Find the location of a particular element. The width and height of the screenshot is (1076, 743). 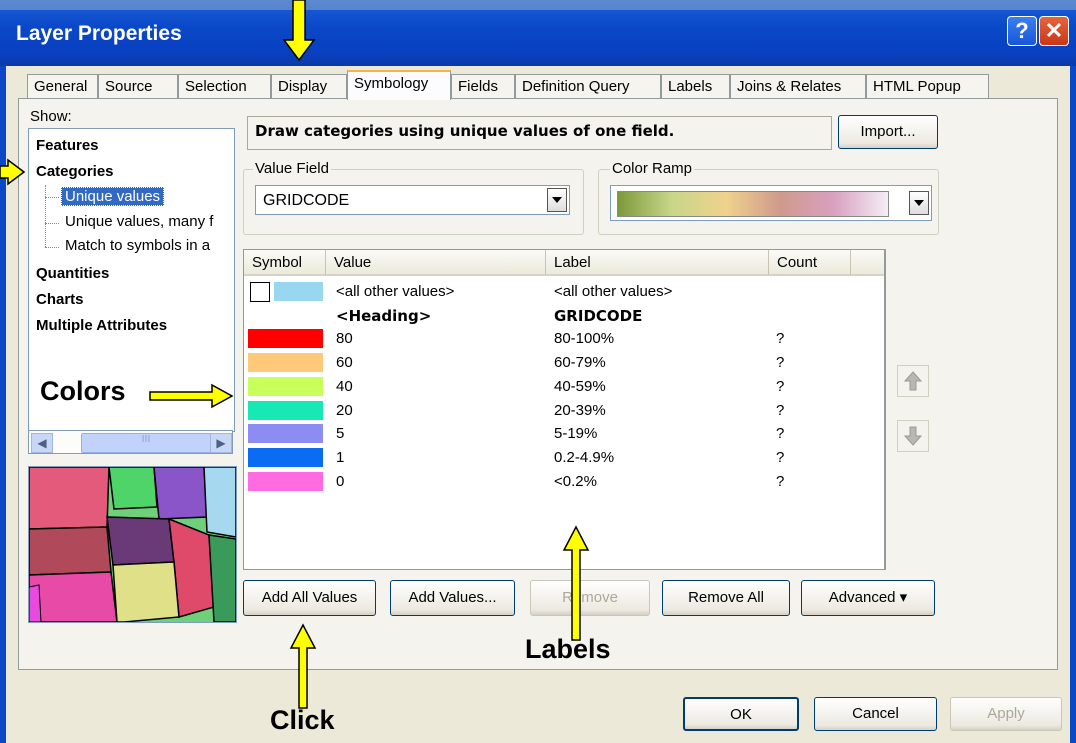

close-button: ✕ is located at coordinates (1054, 31).